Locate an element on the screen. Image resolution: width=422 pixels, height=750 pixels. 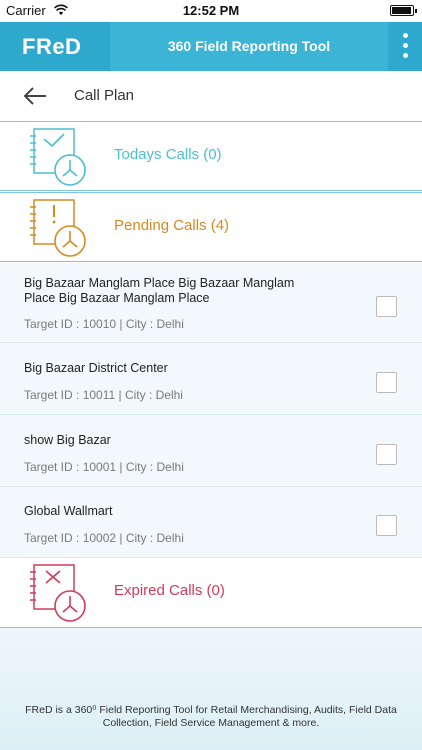
app-header: FReD 360 Field Reporting Tool is located at coordinates (211, 46).